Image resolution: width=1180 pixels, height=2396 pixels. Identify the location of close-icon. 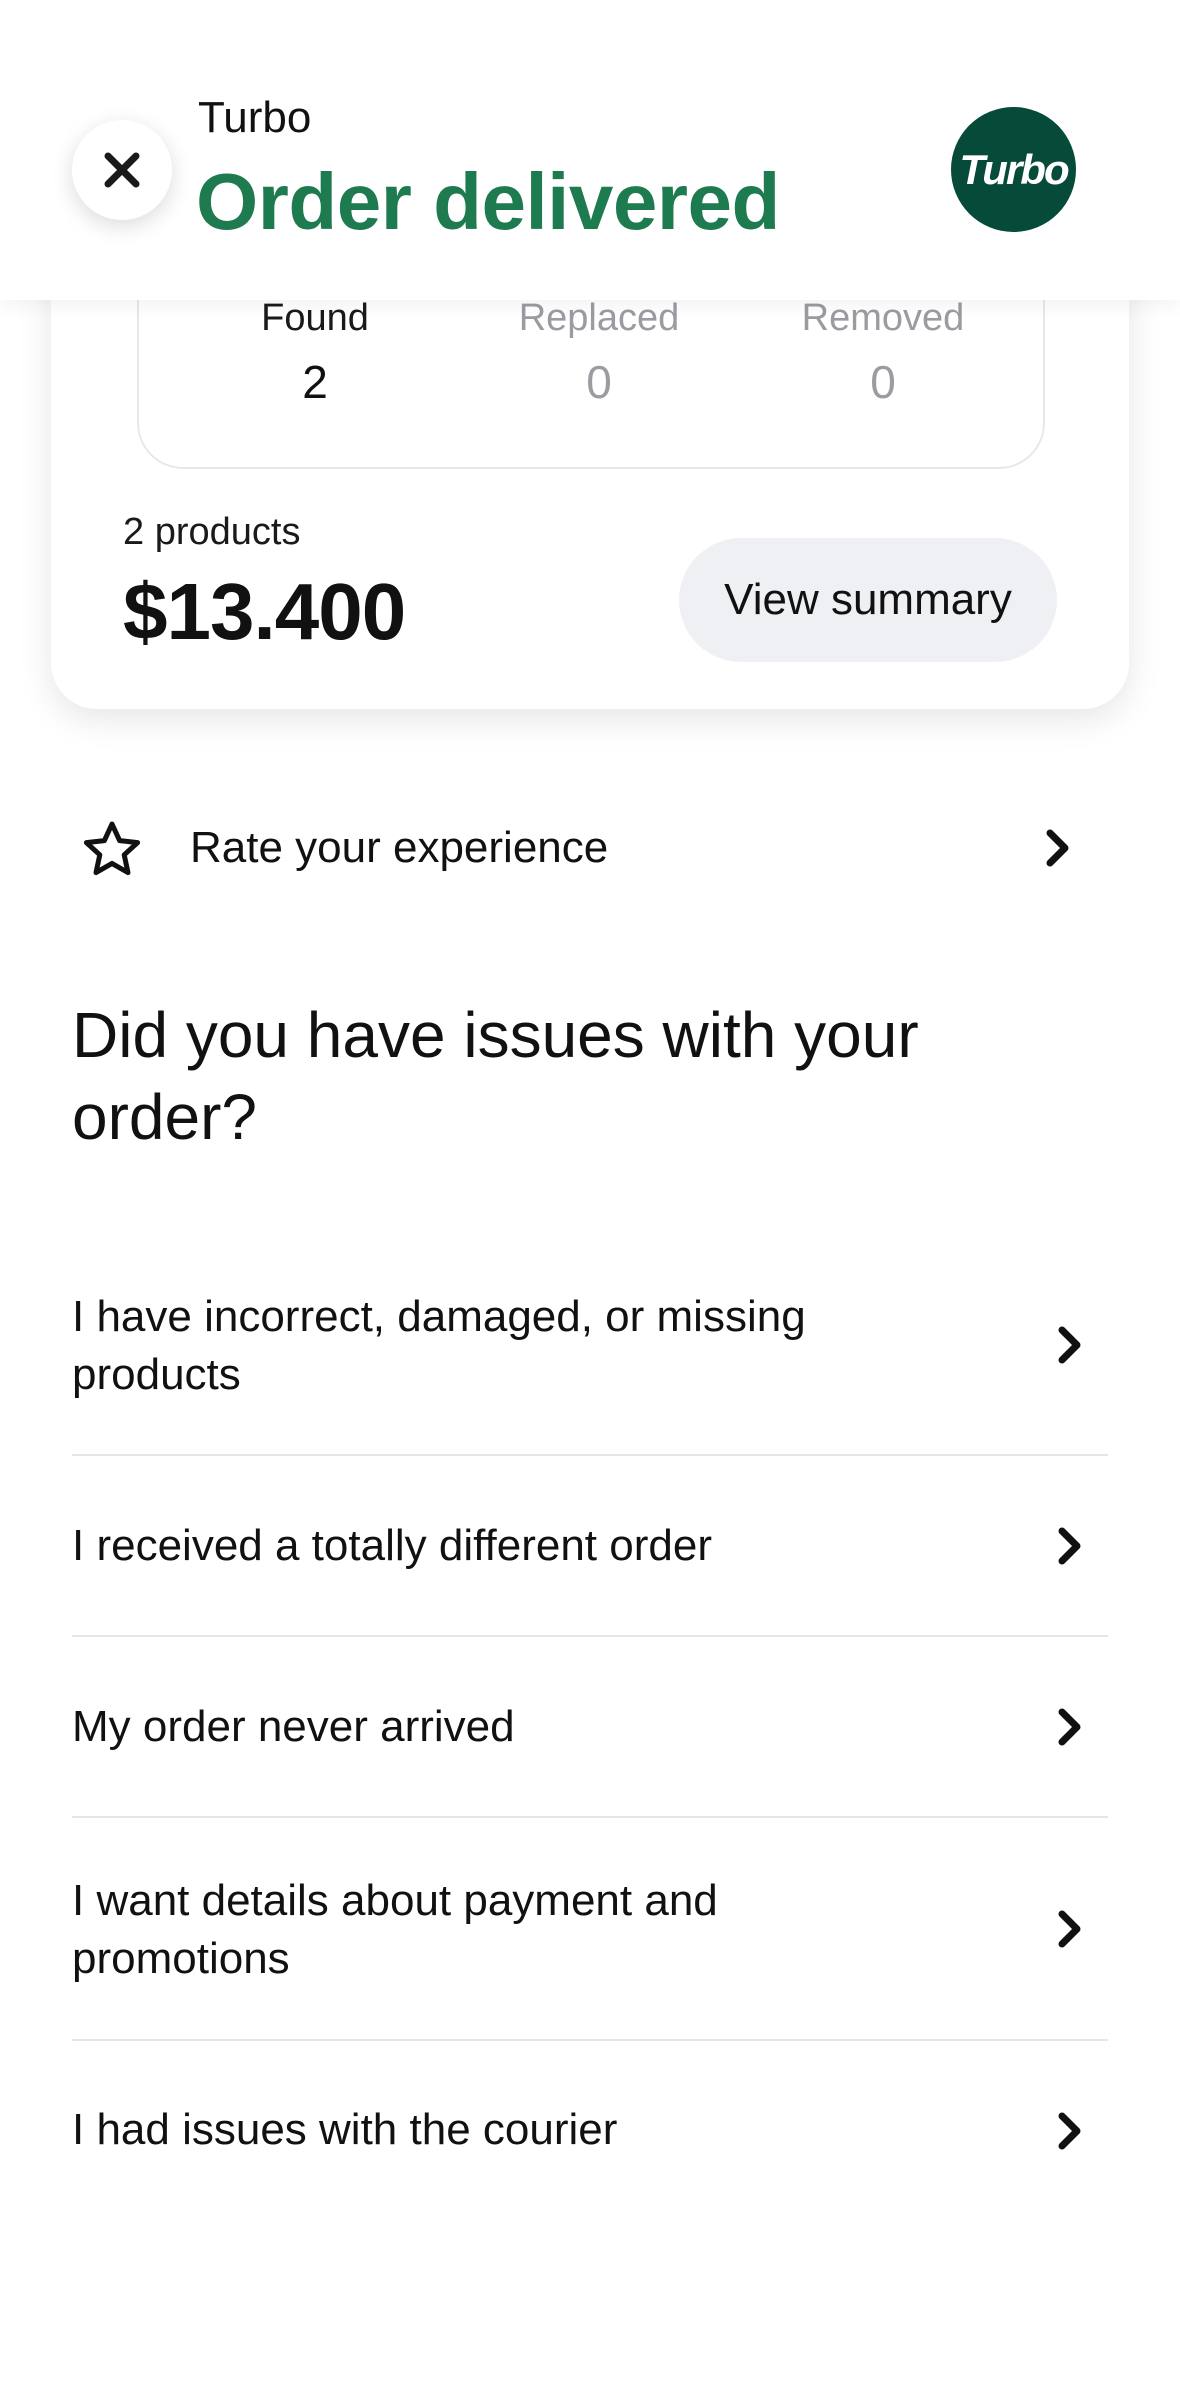
(122, 170).